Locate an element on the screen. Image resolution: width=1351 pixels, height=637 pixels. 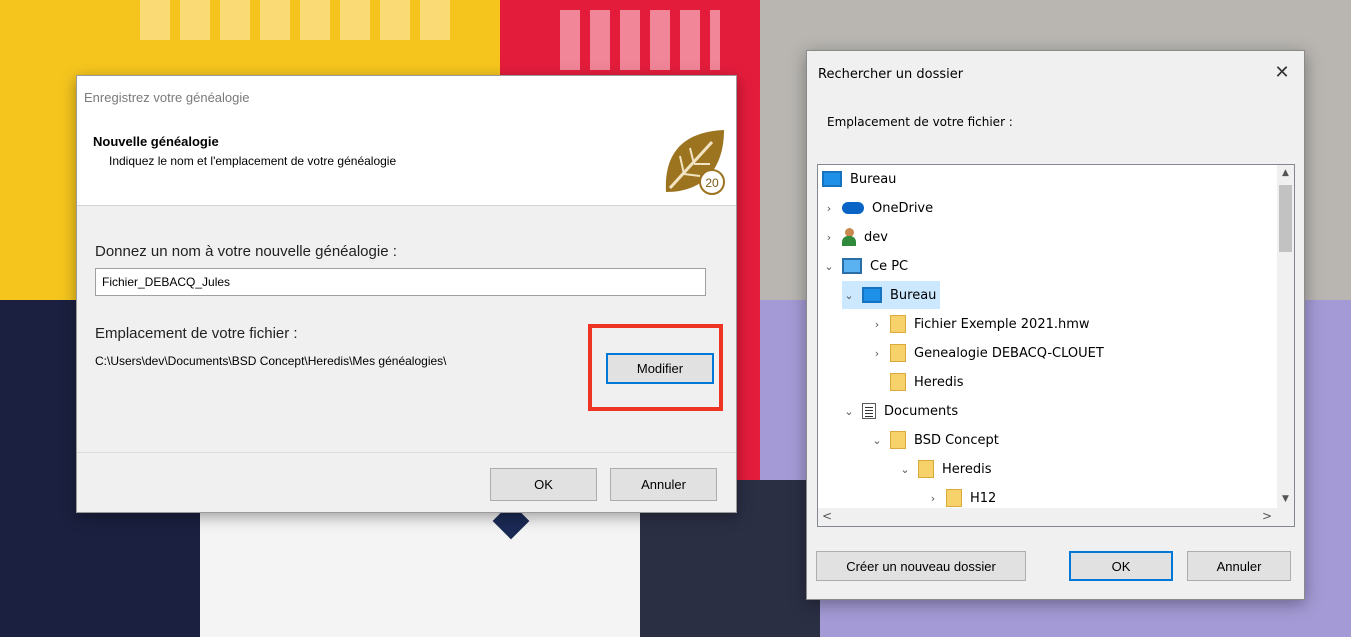
cancel-button: Annuler is located at coordinates (663, 484).